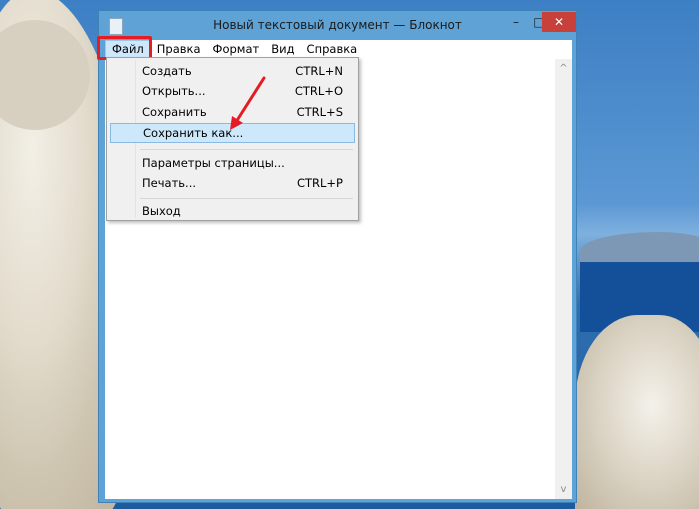 The width and height of the screenshot is (699, 509). Describe the element at coordinates (248, 103) in the screenshot. I see `annotation-arrow-icon` at that location.